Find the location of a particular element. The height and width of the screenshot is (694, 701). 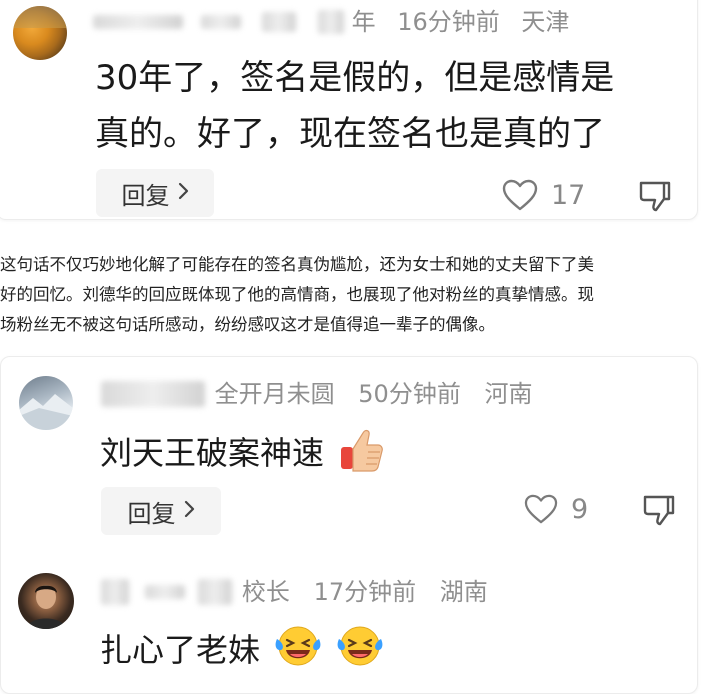

comment-text-line-1: 30年了，签名是假的，但是感情是 is located at coordinates (355, 78).